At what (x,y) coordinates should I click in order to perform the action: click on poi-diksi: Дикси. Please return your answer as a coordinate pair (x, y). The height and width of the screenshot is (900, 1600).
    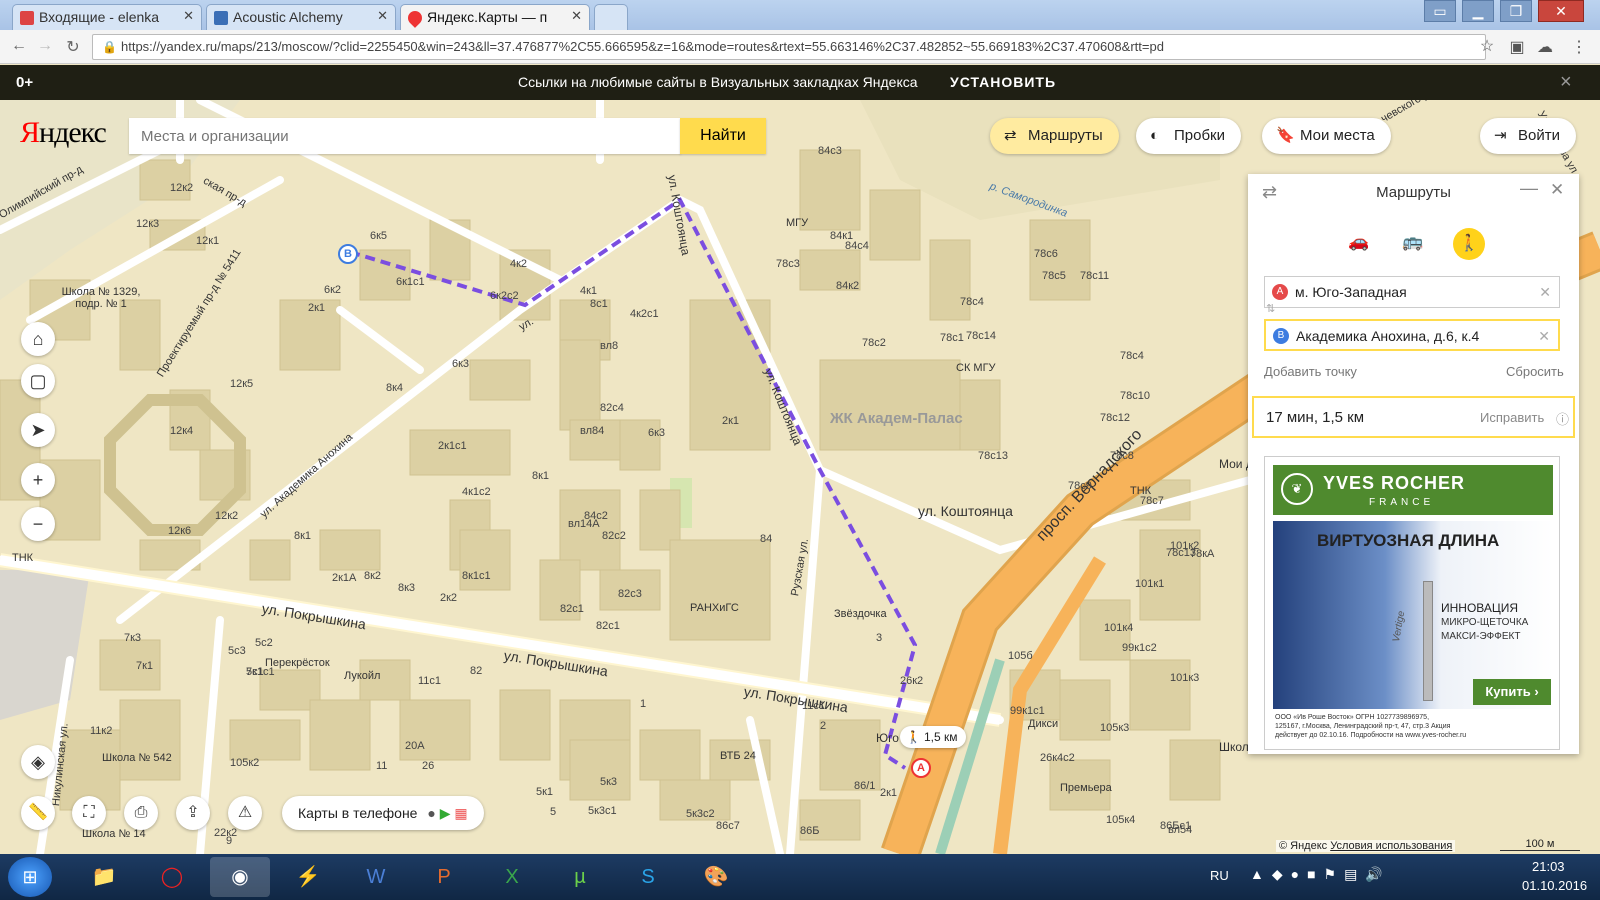
    Looking at the image, I should click on (1043, 724).